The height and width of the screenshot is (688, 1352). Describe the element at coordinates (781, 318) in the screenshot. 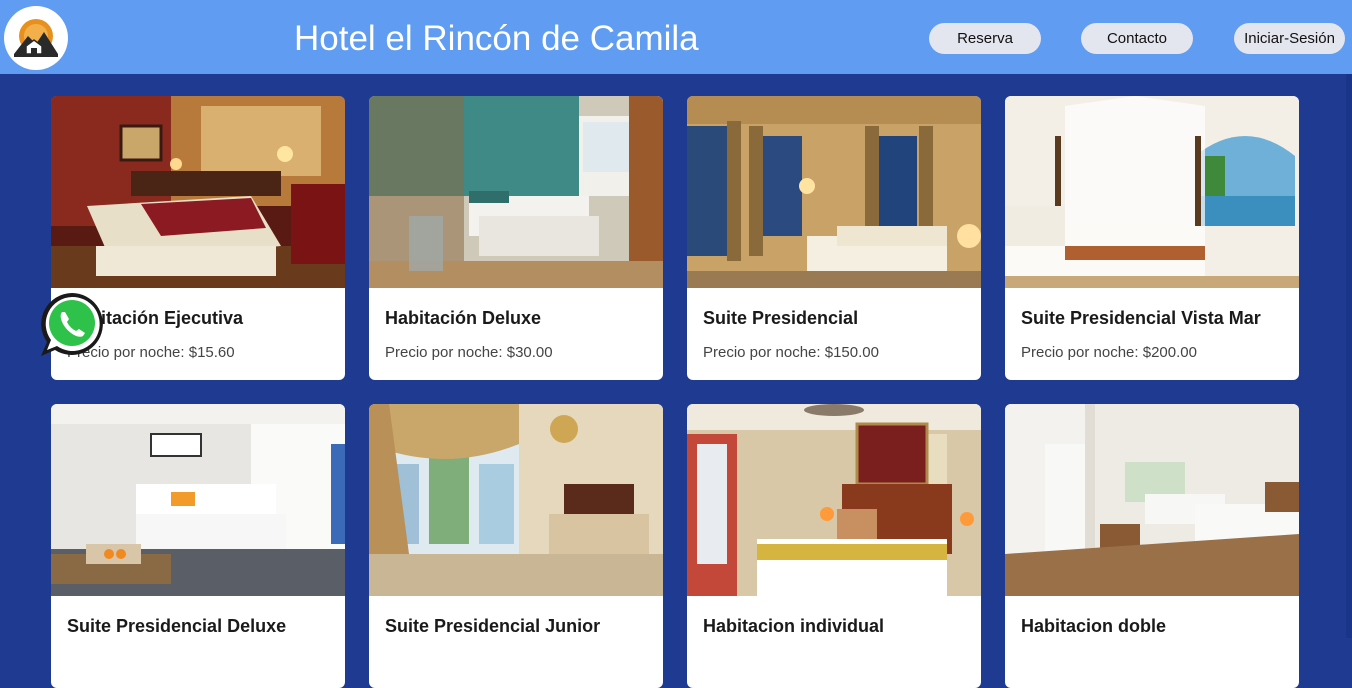

I see `room-name: Suite Presidencial` at that location.